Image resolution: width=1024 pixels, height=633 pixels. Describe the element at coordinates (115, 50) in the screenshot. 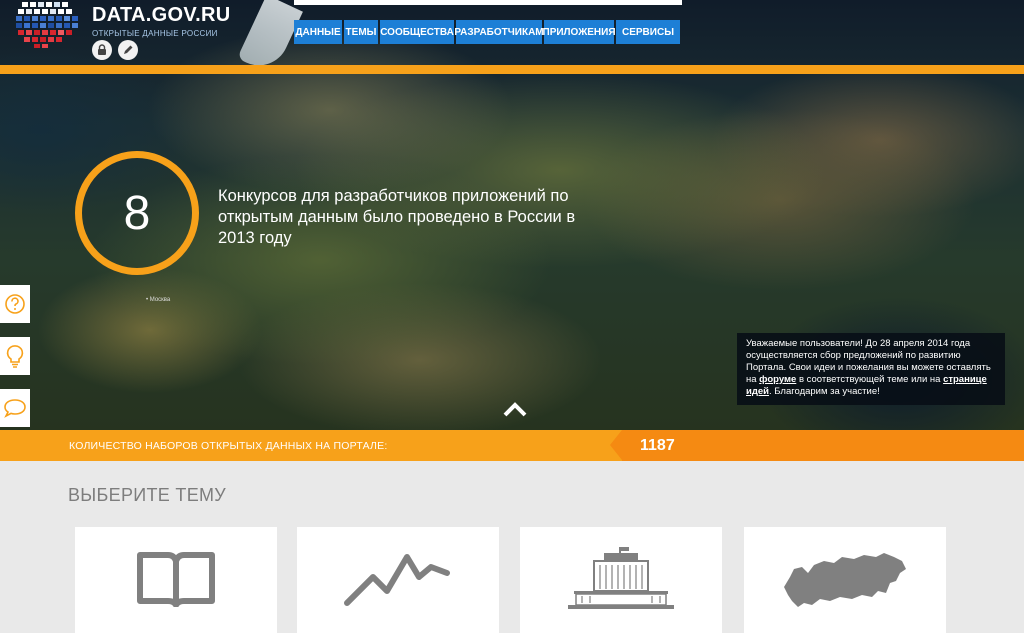

I see `header-tools` at that location.